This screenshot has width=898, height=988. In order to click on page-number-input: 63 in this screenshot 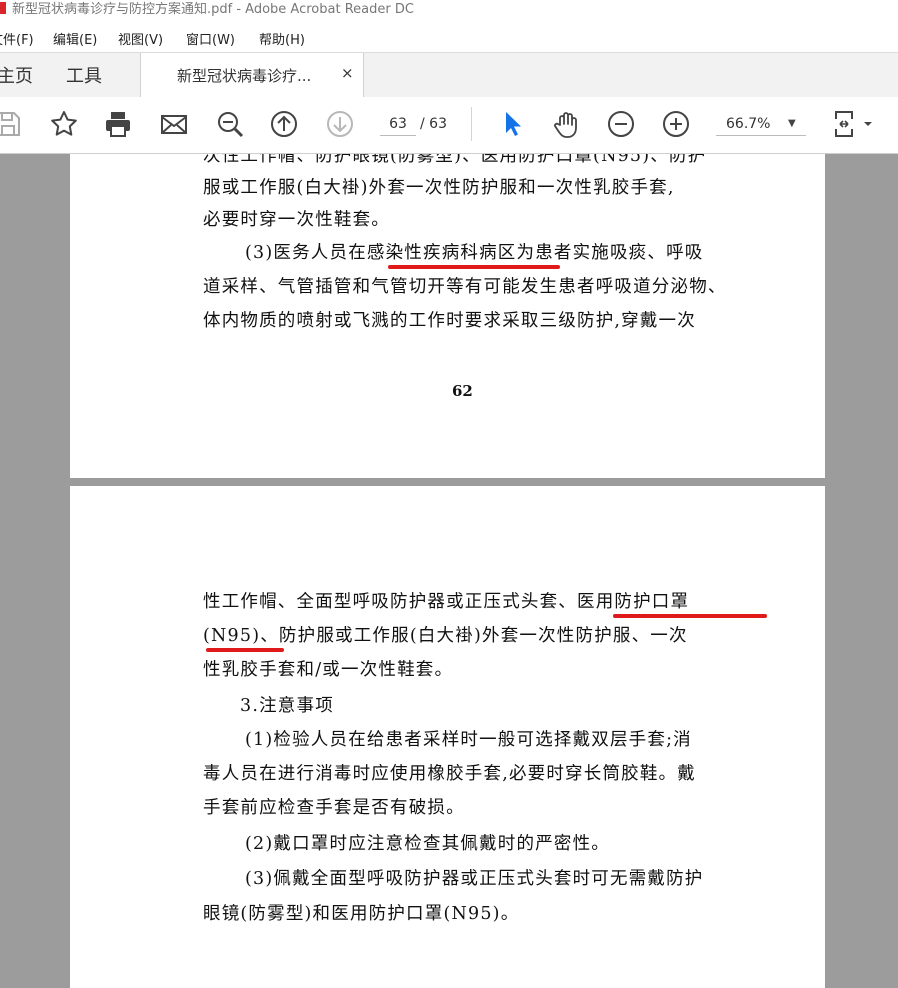, I will do `click(398, 124)`.